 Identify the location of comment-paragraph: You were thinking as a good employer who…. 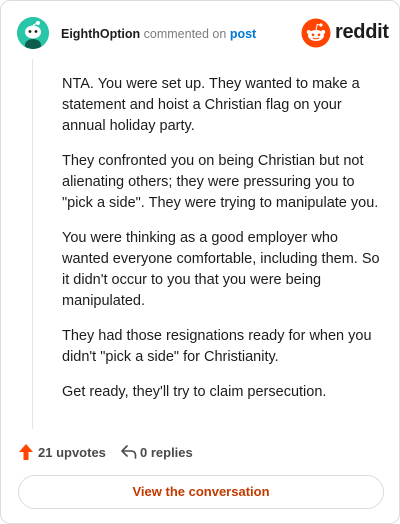
(221, 269).